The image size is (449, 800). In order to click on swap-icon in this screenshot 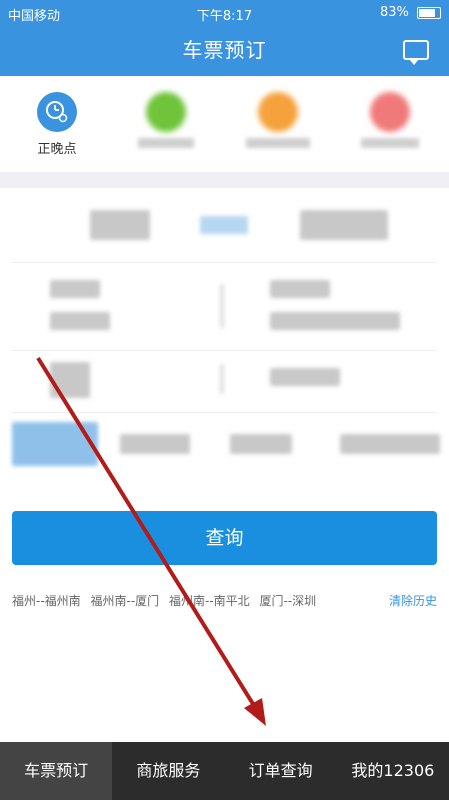, I will do `click(224, 225)`.